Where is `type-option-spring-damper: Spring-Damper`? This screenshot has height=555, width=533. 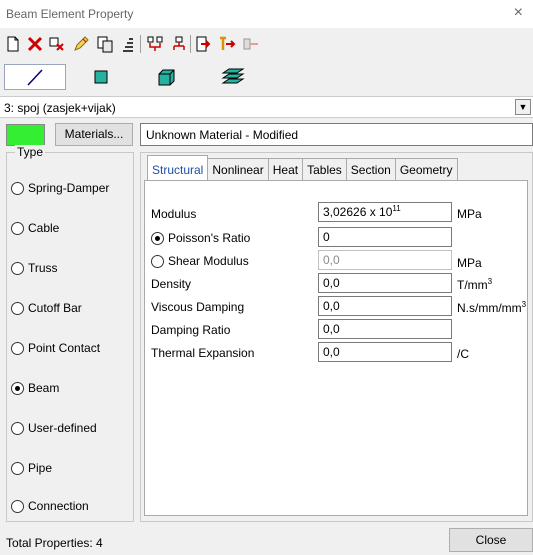
type-option-spring-damper: Spring-Damper is located at coordinates (60, 188).